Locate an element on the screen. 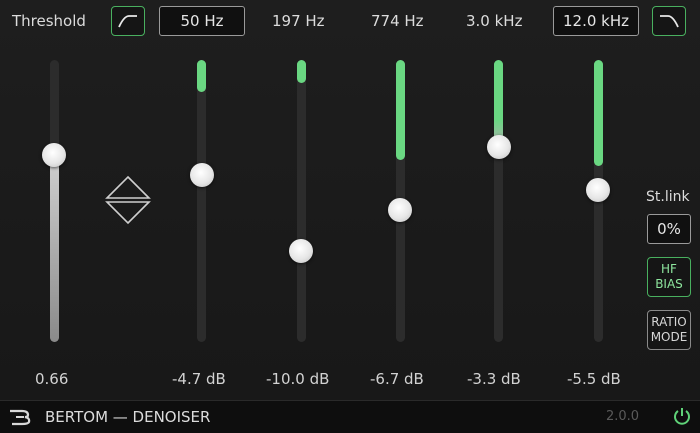 The height and width of the screenshot is (433, 700). band-5-value: -5.5 dB is located at coordinates (594, 379).